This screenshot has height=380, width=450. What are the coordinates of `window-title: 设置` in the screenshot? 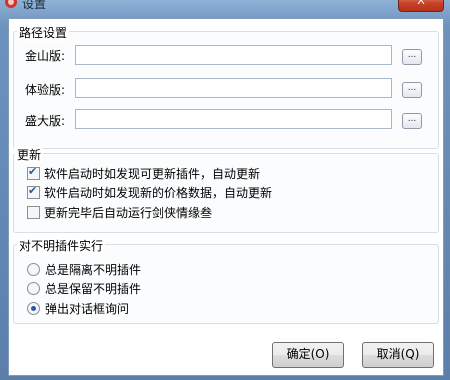 It's located at (34, 5).